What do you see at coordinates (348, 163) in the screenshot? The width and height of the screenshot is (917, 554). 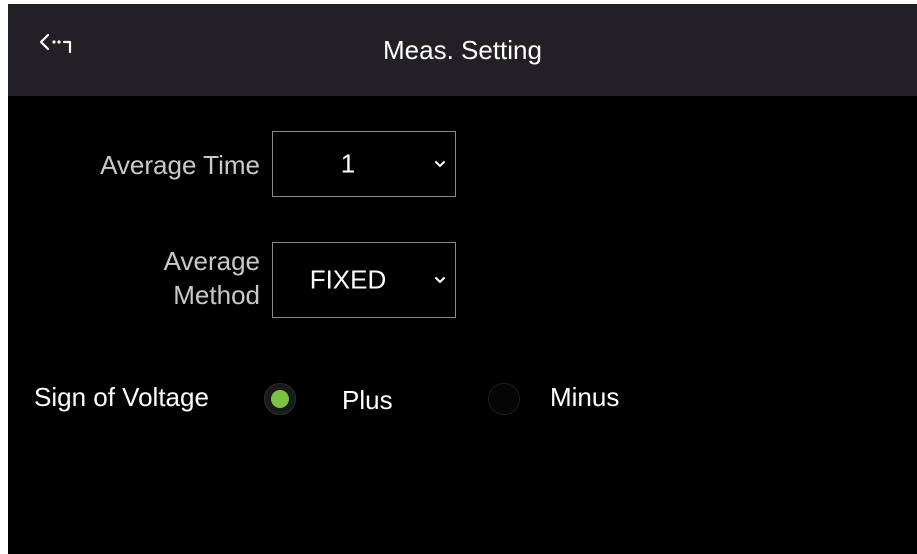 I see `average-time-value: 1` at bounding box center [348, 163].